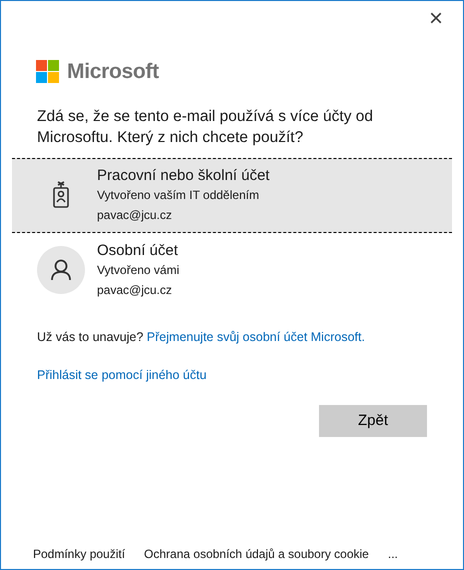  What do you see at coordinates (79, 554) in the screenshot?
I see `footer-link: Podmínky použití` at bounding box center [79, 554].